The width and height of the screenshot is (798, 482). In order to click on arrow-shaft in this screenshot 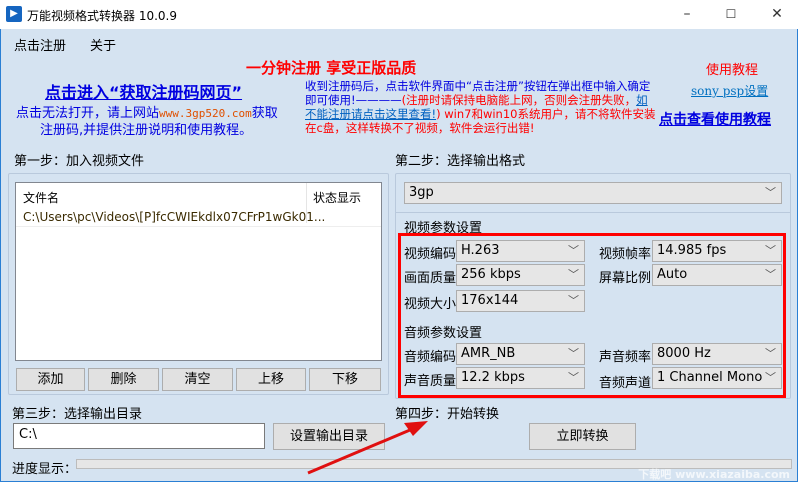, I will do `click(359, 451)`.